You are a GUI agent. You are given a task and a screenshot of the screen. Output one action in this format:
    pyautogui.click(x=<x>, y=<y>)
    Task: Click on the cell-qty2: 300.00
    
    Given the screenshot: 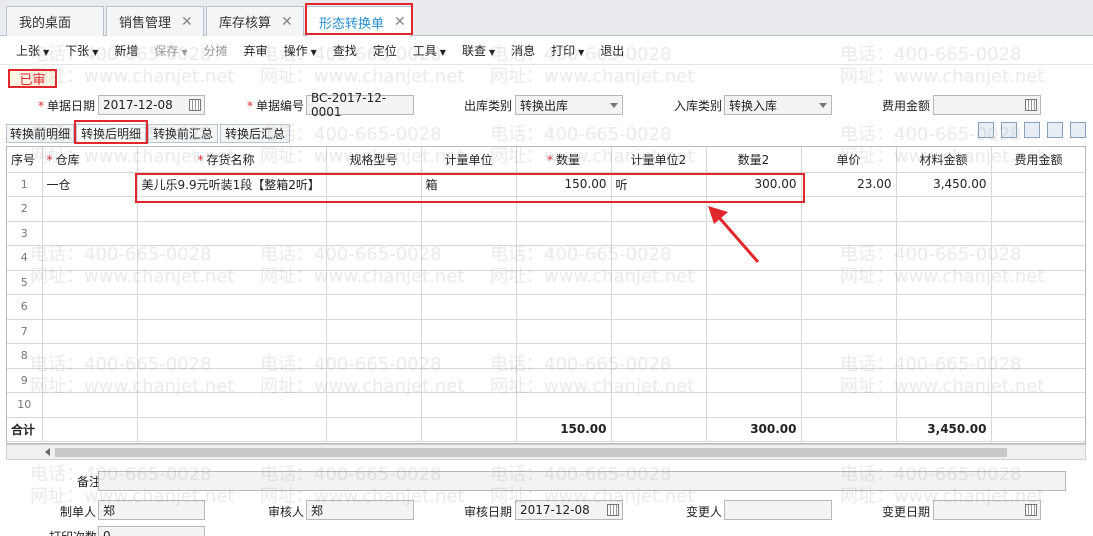 What is the action you would take?
    pyautogui.click(x=754, y=184)
    